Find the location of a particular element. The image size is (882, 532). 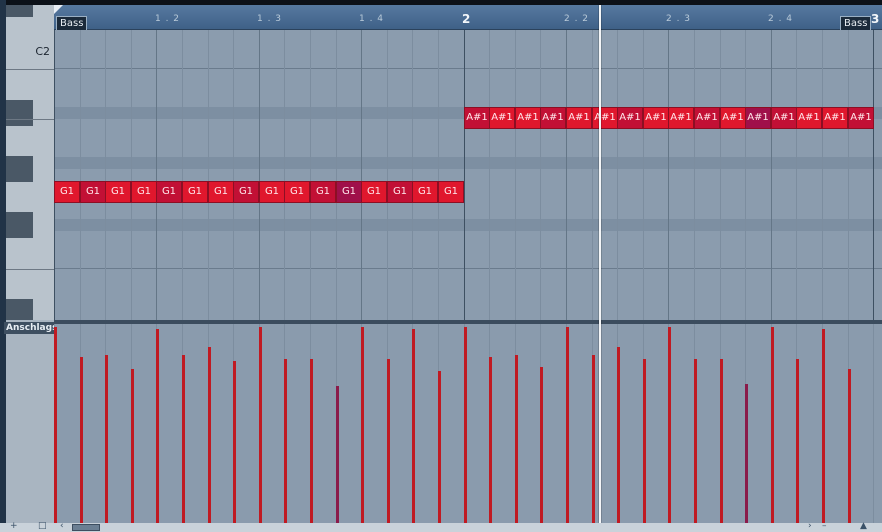

piano-keyboard: C2 is located at coordinates (30, 162).